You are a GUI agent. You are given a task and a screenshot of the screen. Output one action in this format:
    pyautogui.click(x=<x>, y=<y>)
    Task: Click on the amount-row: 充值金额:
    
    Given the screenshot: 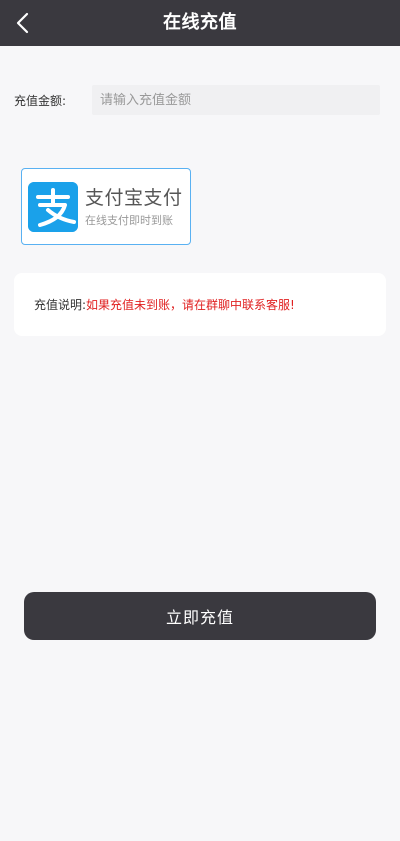 What is the action you would take?
    pyautogui.click(x=197, y=100)
    